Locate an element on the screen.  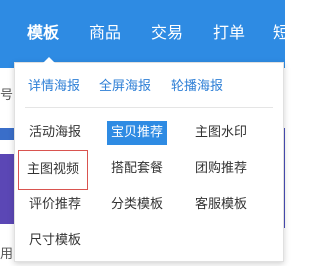
nav-item-short: 短 is located at coordinates (281, 33).